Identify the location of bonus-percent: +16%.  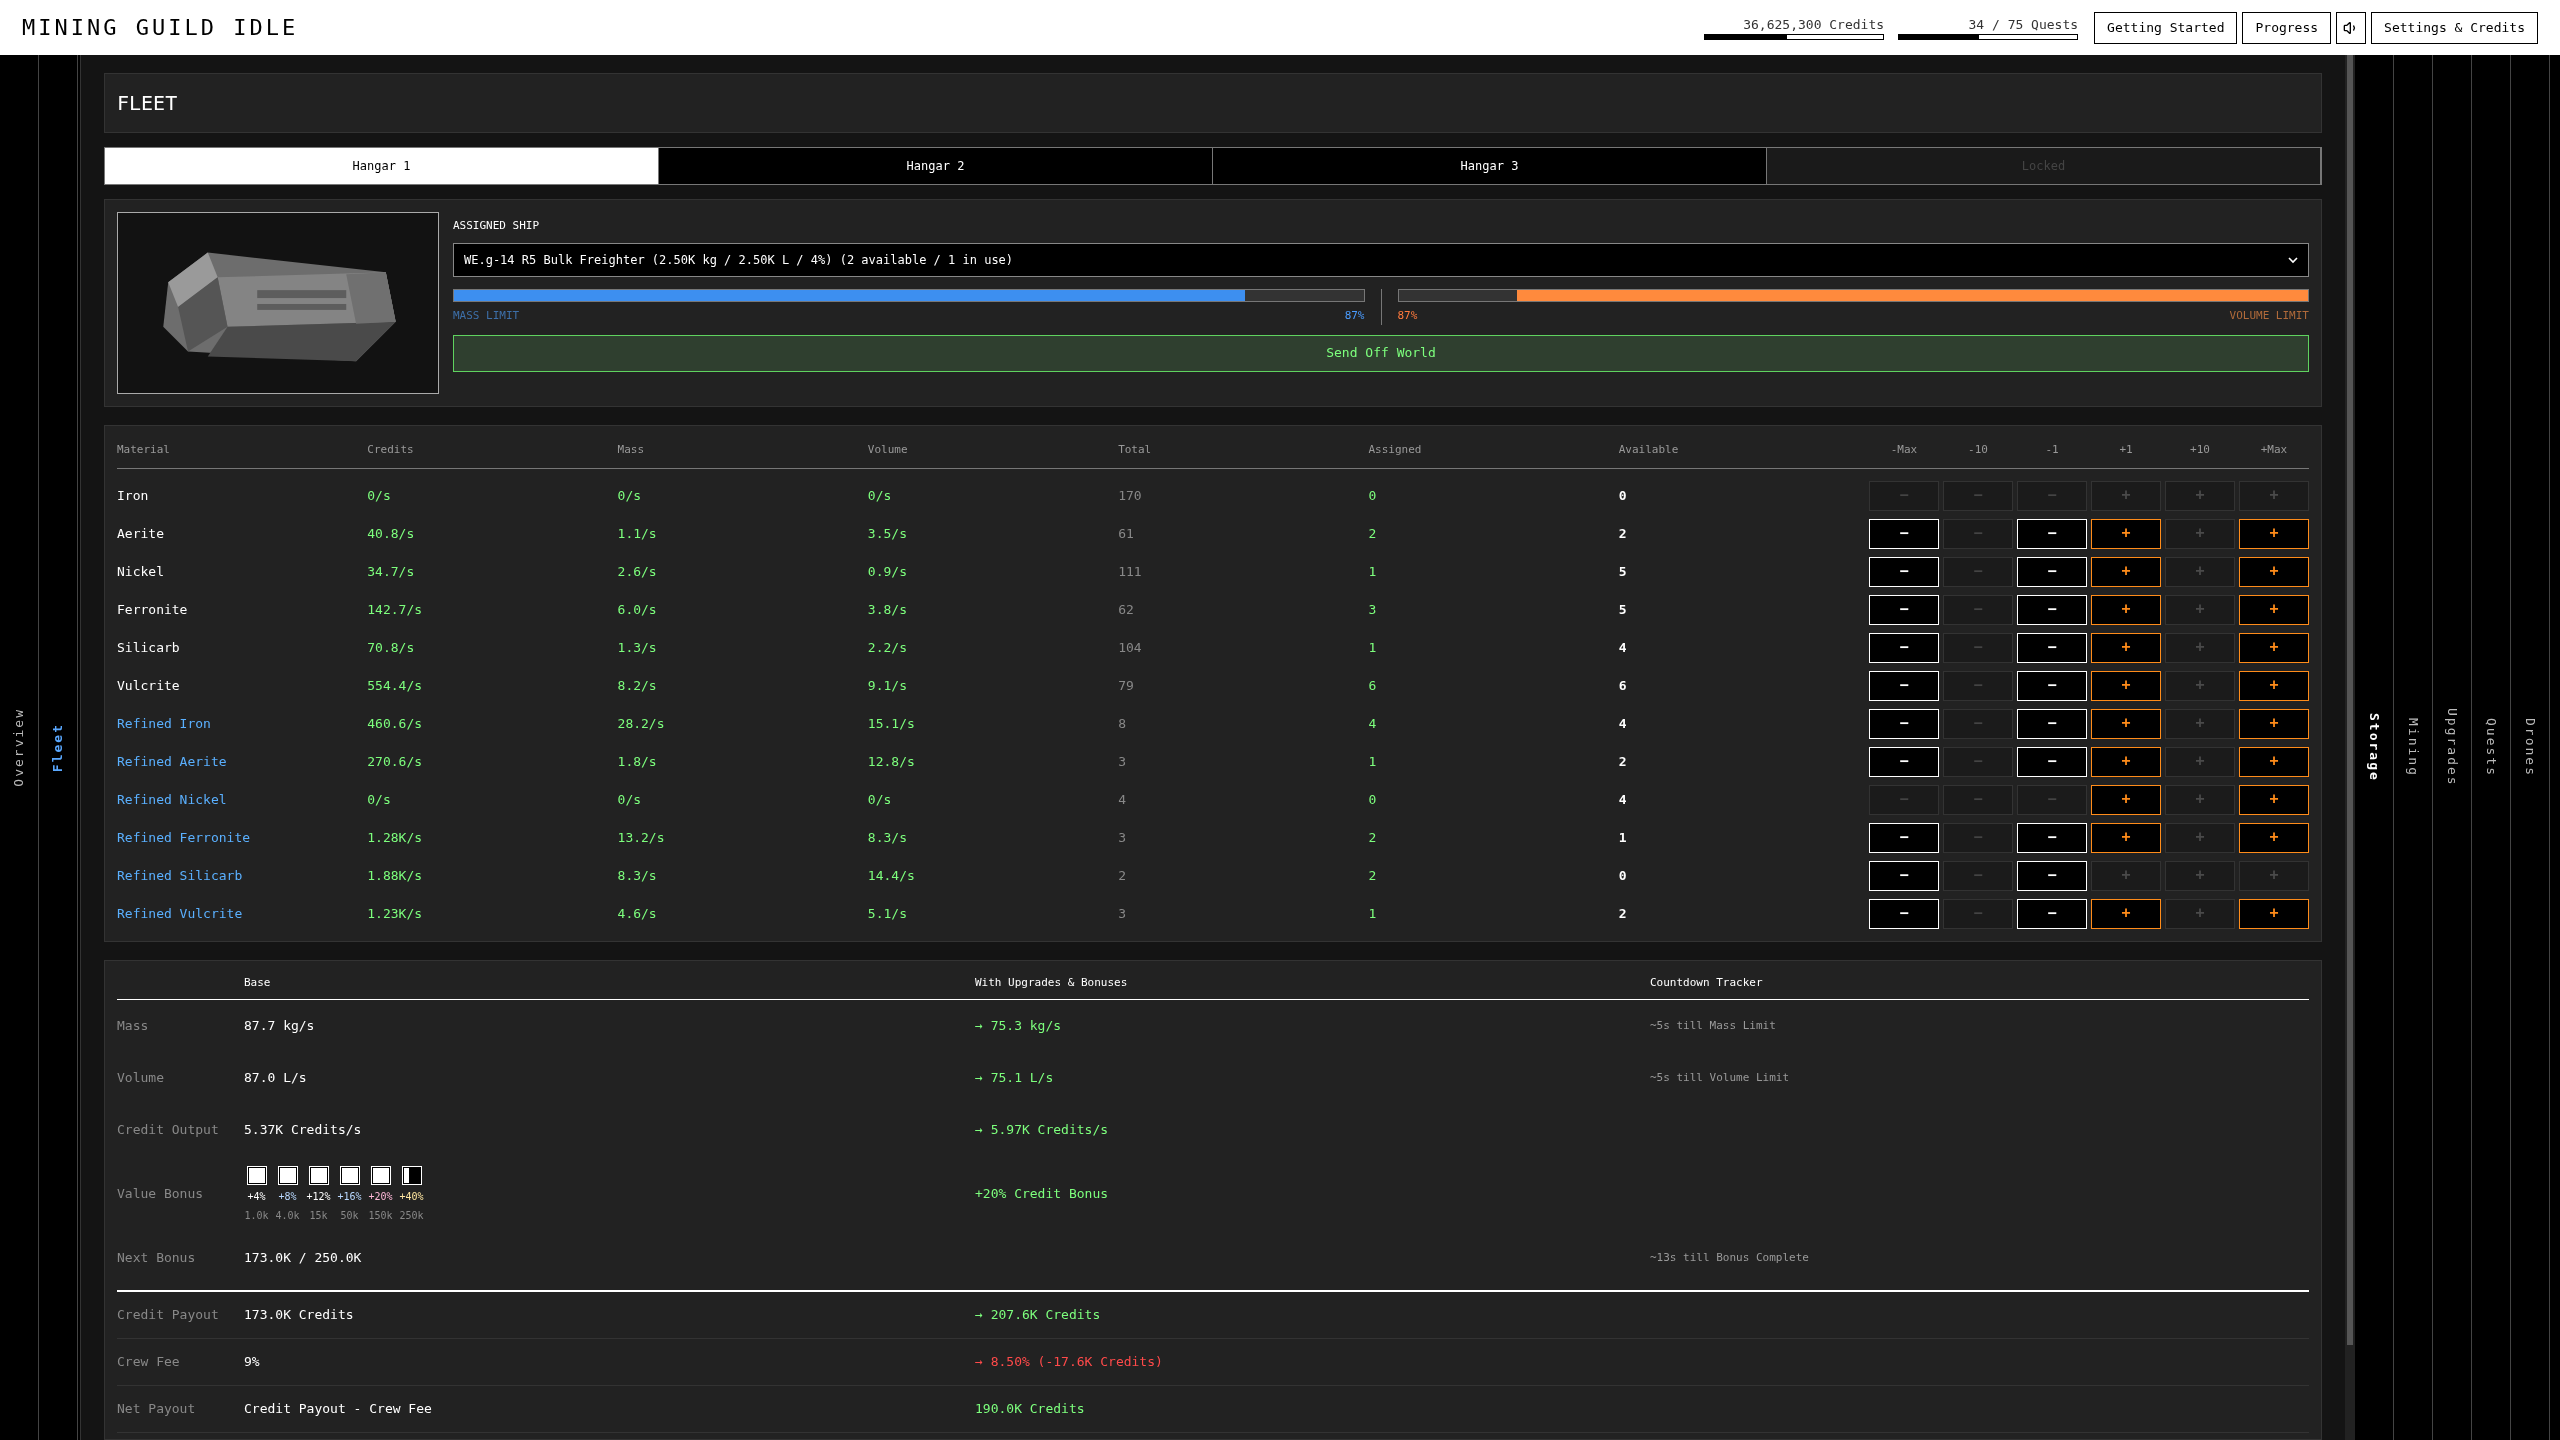
(349, 1196).